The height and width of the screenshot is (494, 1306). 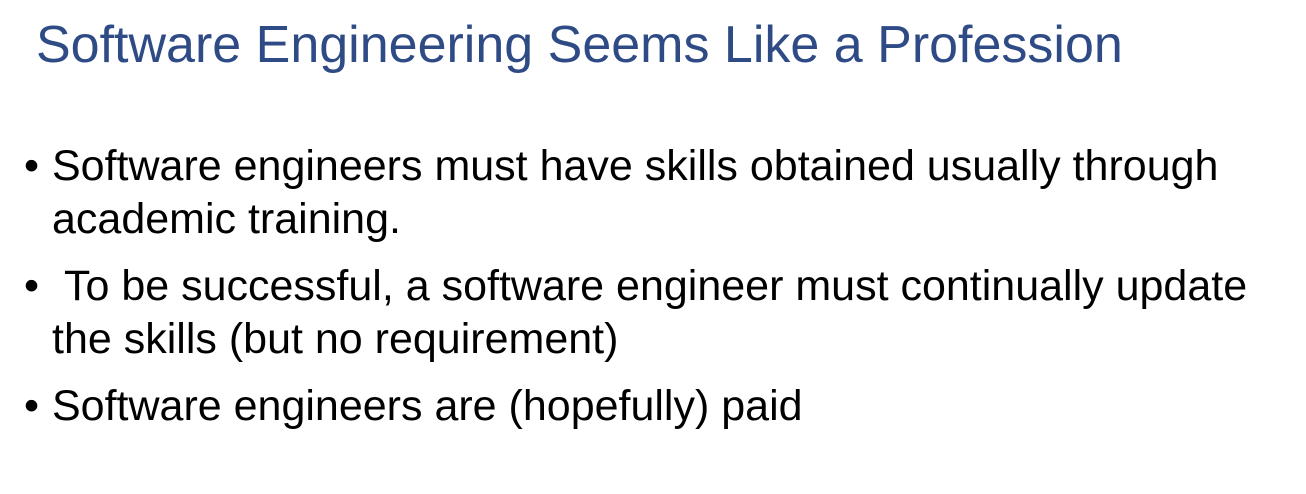 What do you see at coordinates (427, 406) in the screenshot?
I see `bullet-text: Software engineers are (hopefully) paid` at bounding box center [427, 406].